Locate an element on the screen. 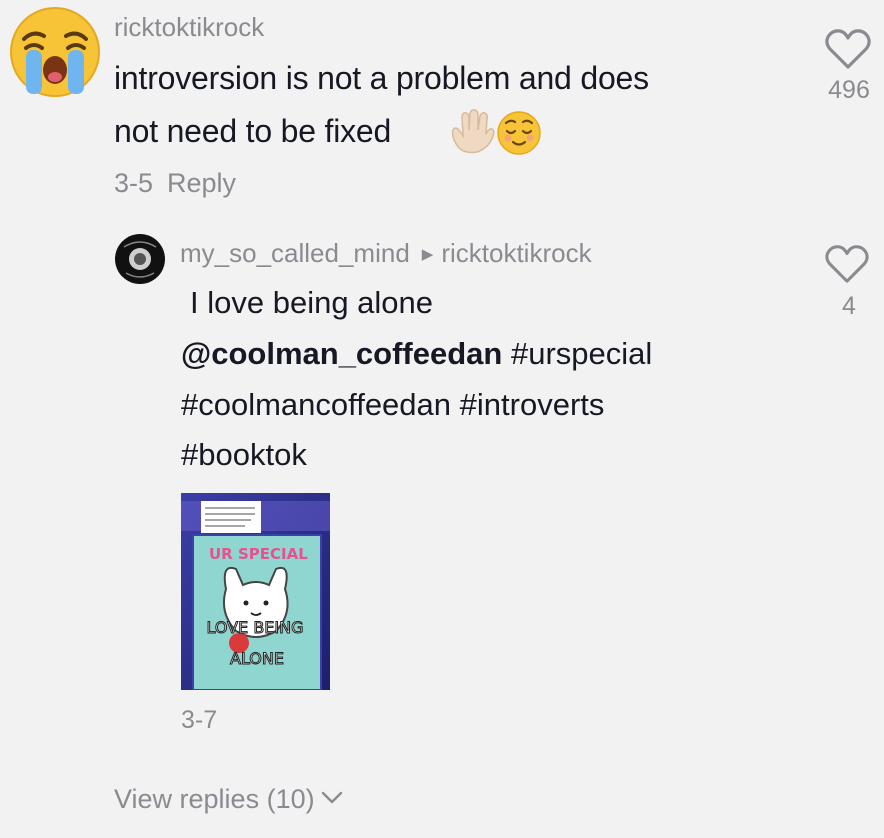 This screenshot has height=838, width=884. reply-text-line4: #booktok is located at coordinates (244, 455).